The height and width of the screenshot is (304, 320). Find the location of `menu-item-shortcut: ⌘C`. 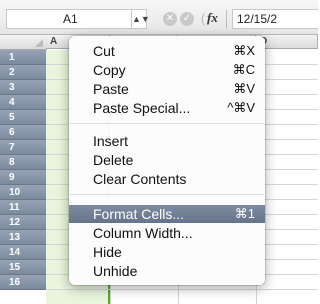

menu-item-shortcut: ⌘C is located at coordinates (243, 69).